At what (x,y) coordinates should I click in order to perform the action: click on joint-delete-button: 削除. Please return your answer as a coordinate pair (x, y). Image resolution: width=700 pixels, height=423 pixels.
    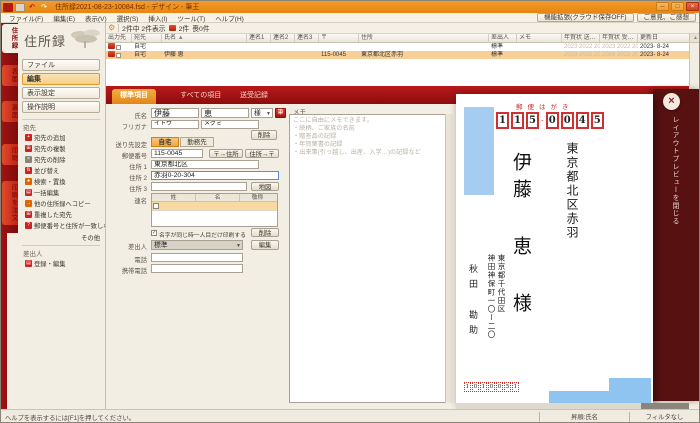
    Looking at the image, I should click on (265, 232).